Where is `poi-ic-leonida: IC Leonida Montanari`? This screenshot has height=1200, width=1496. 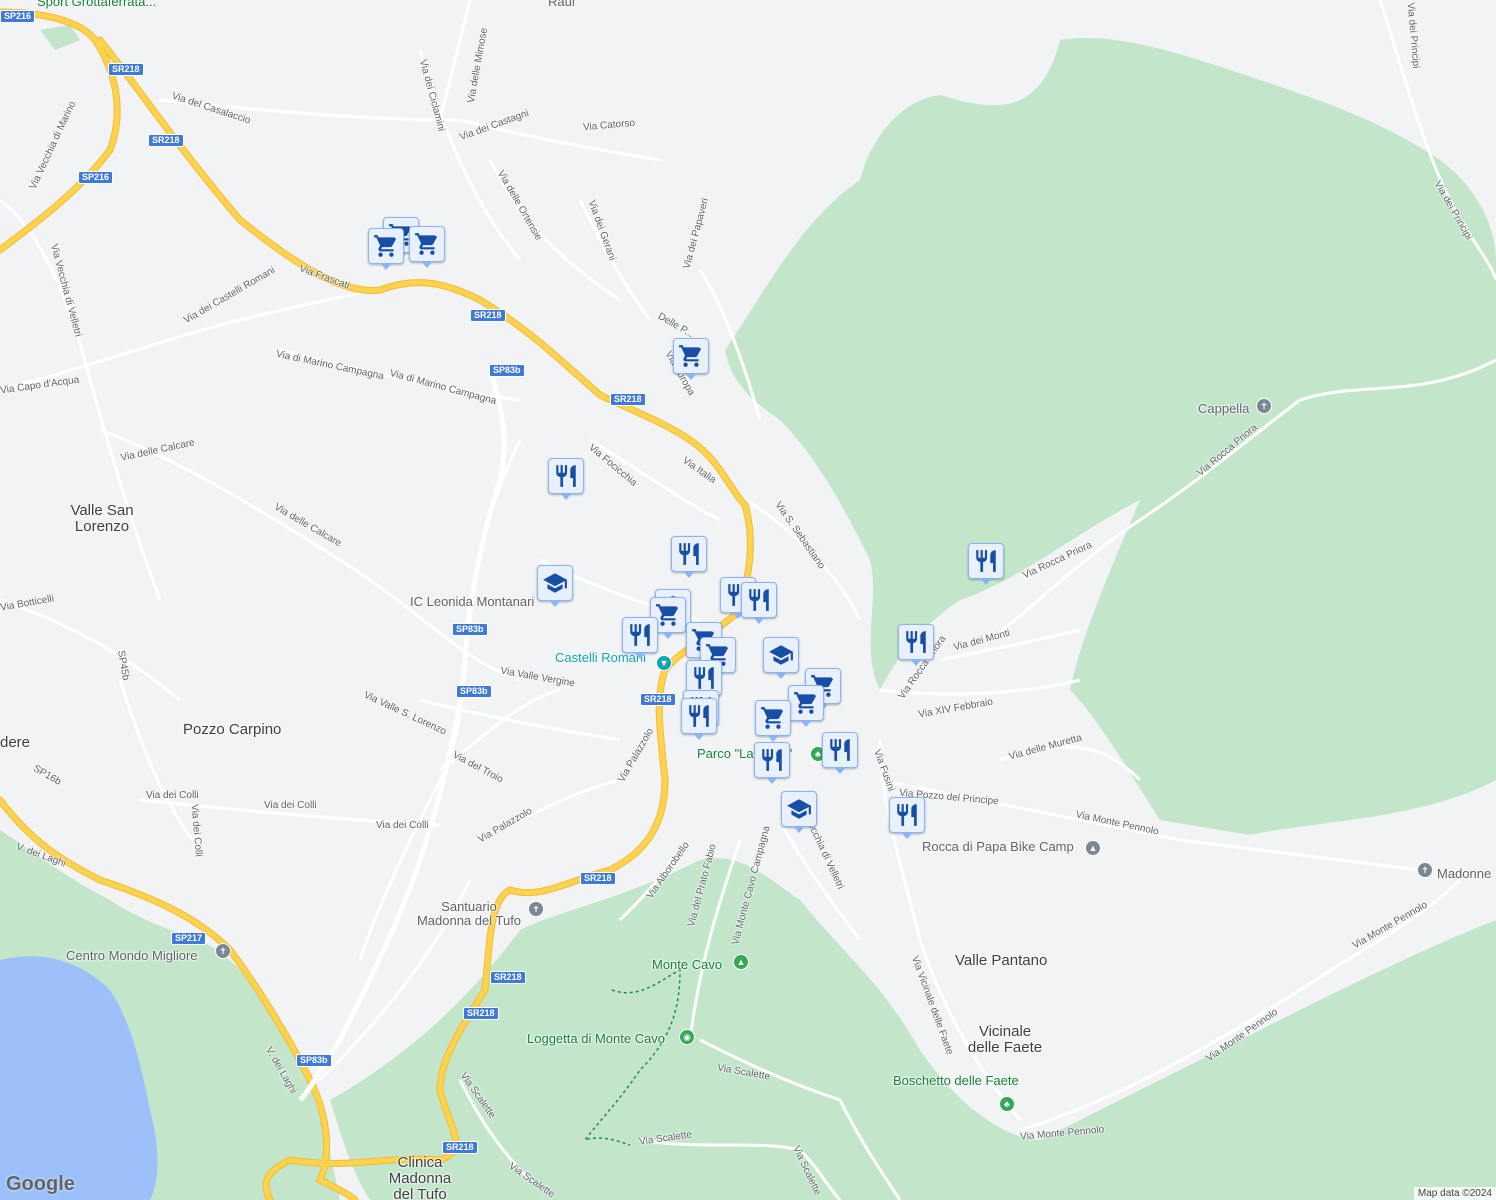
poi-ic-leonida: IC Leonida Montanari is located at coordinates (472, 601).